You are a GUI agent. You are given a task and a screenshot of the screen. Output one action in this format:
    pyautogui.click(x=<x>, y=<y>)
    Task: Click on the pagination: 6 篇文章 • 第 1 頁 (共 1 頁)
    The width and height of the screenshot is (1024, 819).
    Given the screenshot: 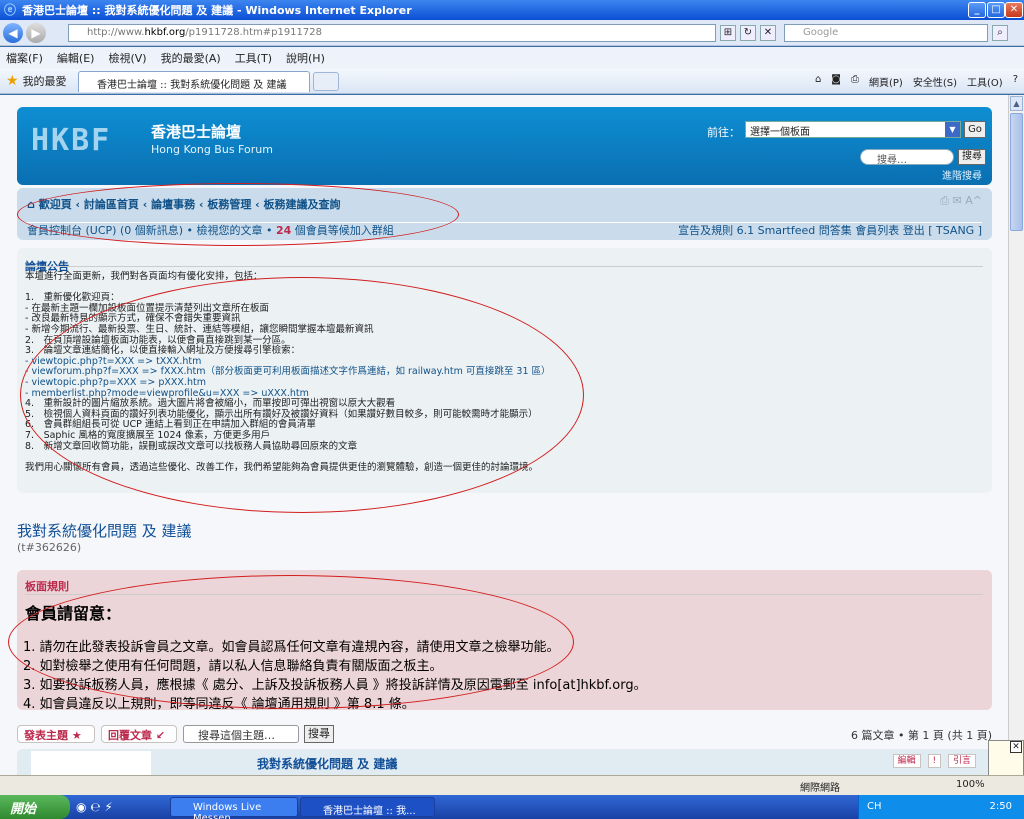 What is the action you would take?
    pyautogui.click(x=921, y=735)
    